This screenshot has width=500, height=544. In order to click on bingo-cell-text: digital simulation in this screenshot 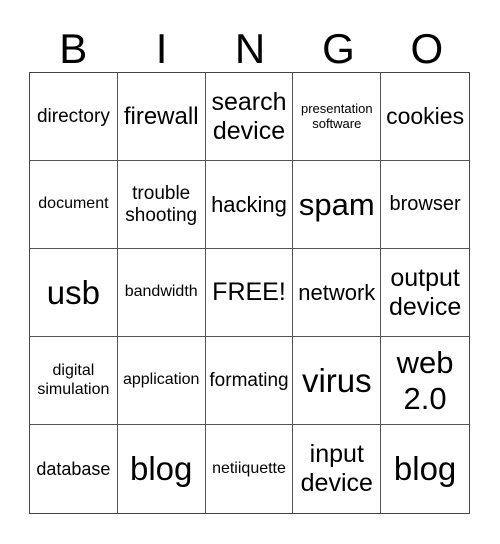, I will do `click(73, 380)`.